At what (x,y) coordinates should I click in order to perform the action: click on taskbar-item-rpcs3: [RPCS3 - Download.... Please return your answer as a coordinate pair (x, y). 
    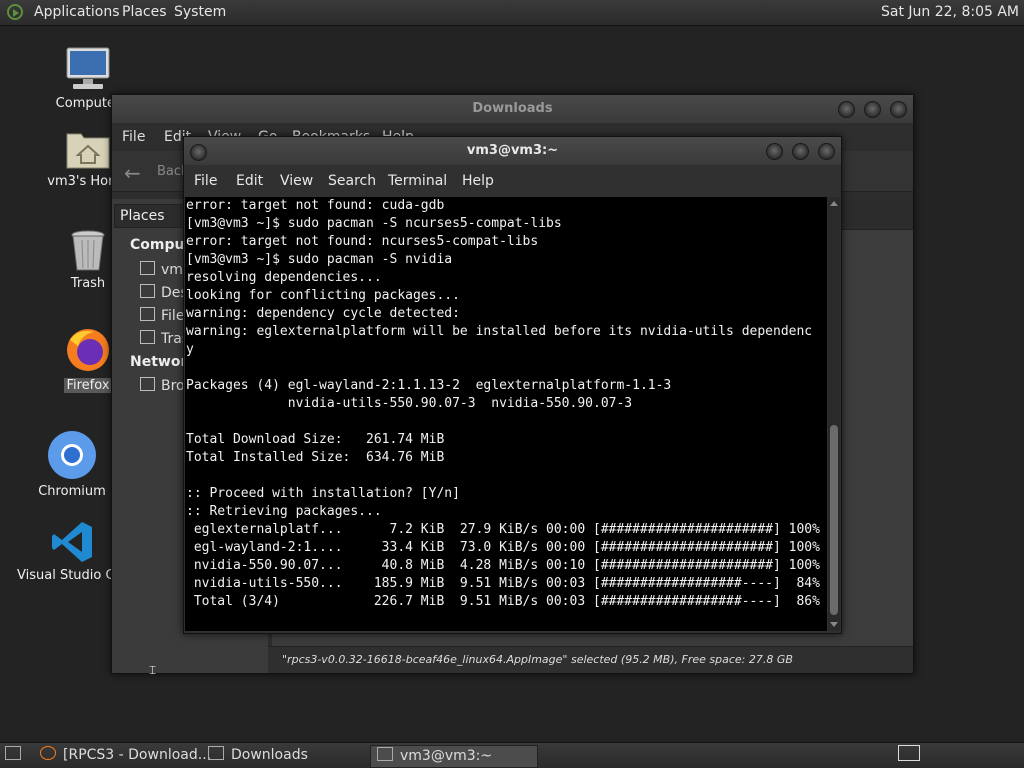
    Looking at the image, I should click on (122, 755).